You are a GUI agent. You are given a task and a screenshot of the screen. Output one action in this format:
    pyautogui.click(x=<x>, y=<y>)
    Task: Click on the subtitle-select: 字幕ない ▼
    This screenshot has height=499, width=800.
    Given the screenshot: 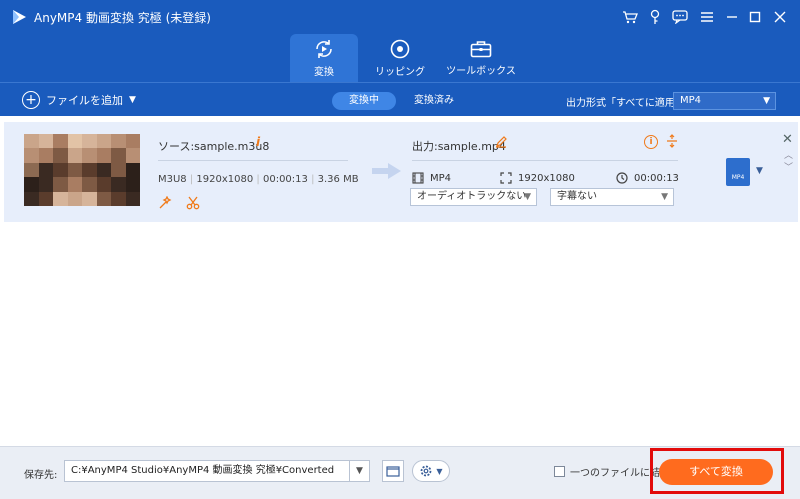 What is the action you would take?
    pyautogui.click(x=612, y=197)
    